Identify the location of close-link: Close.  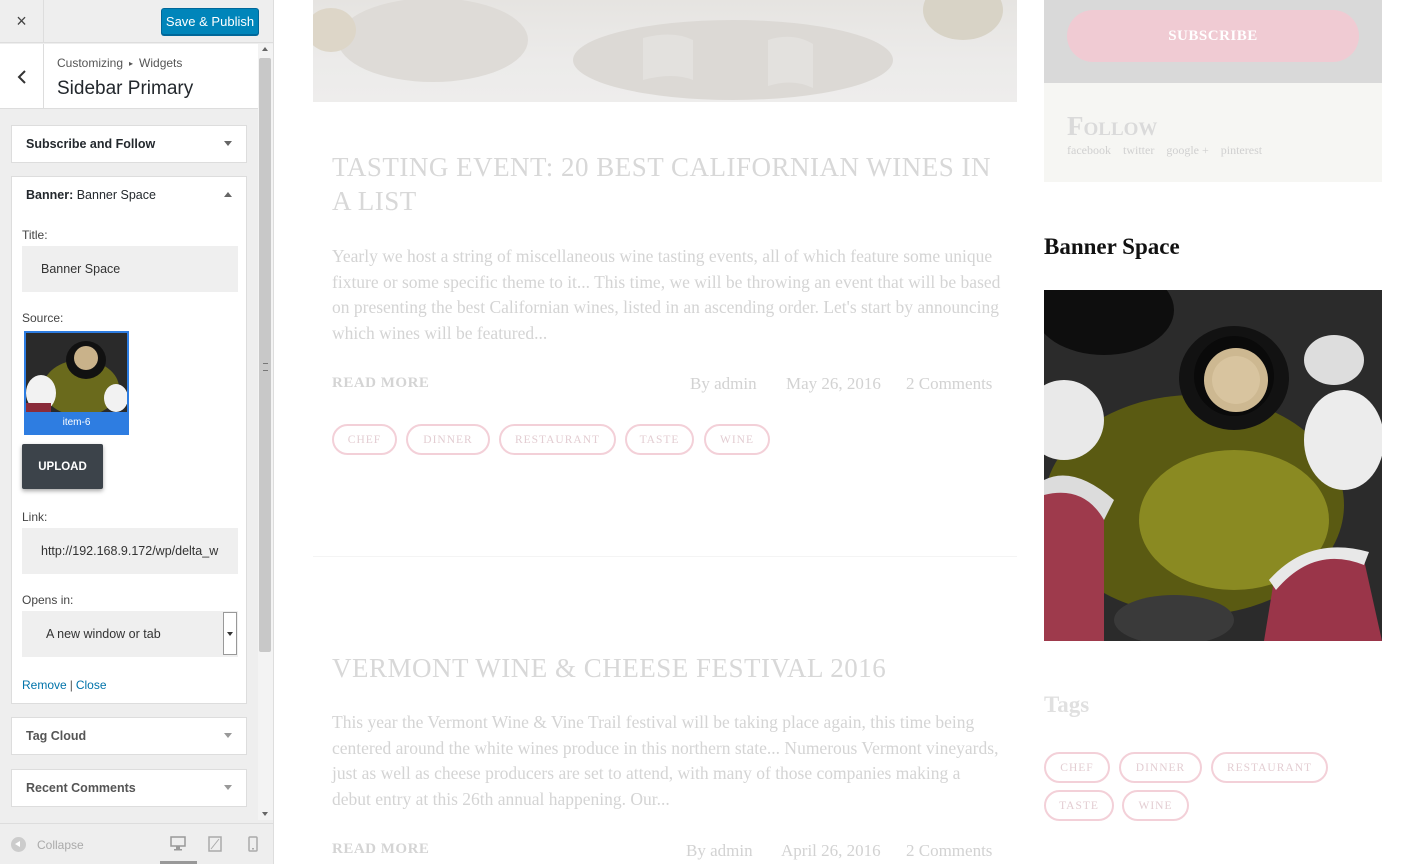
(91, 685).